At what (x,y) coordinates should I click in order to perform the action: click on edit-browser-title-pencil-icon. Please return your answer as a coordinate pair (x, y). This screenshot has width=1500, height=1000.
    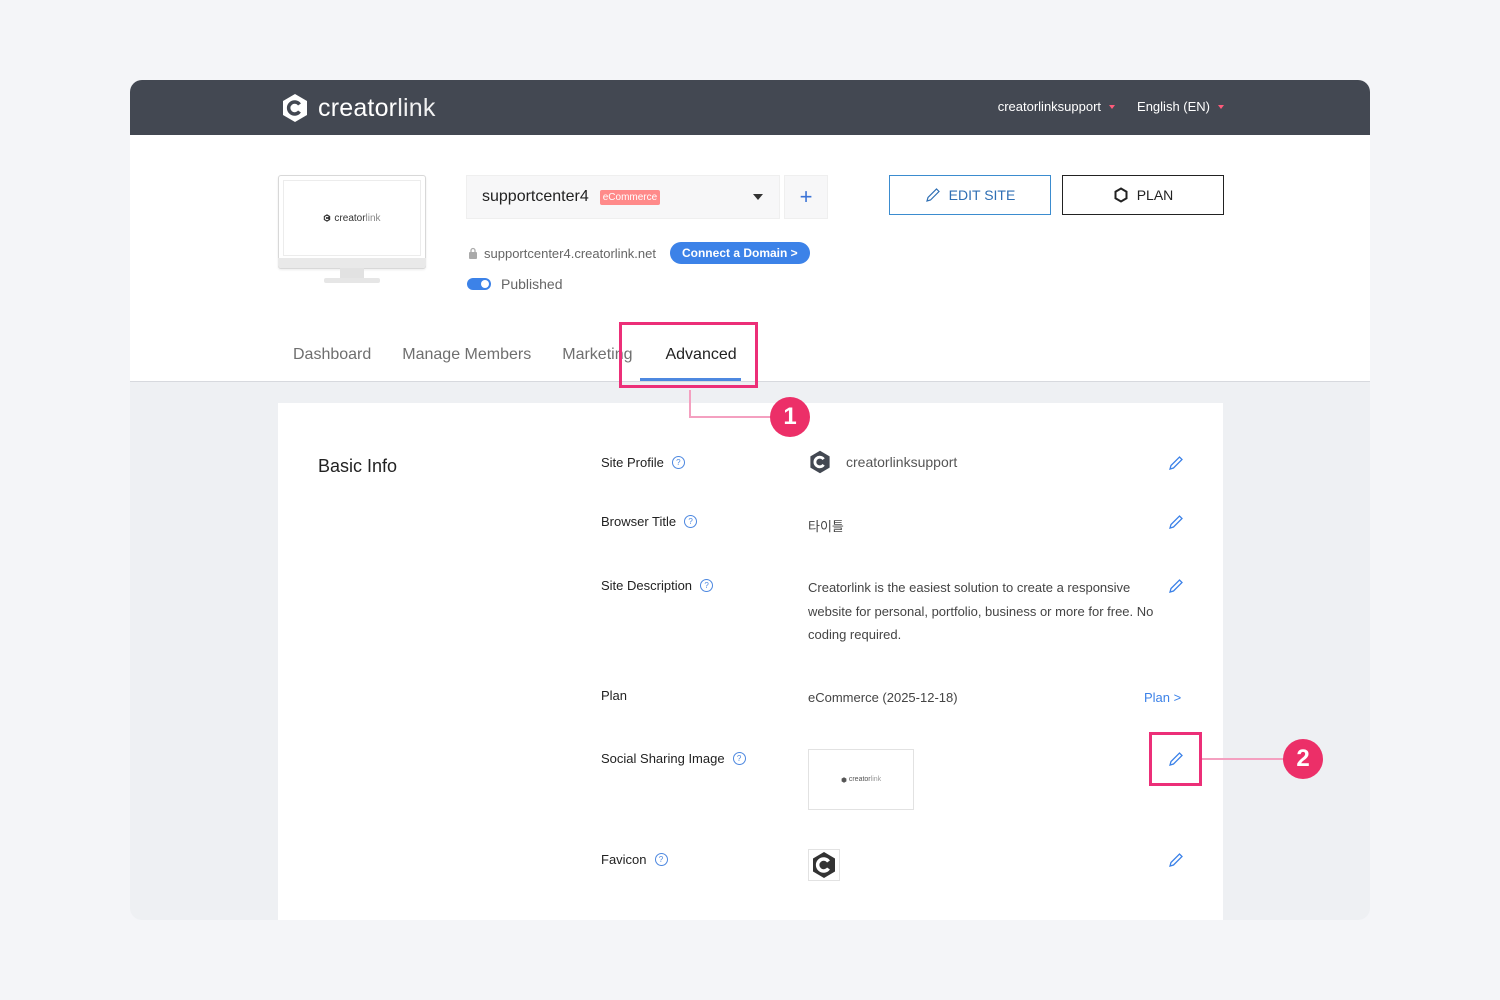
    Looking at the image, I should click on (1176, 522).